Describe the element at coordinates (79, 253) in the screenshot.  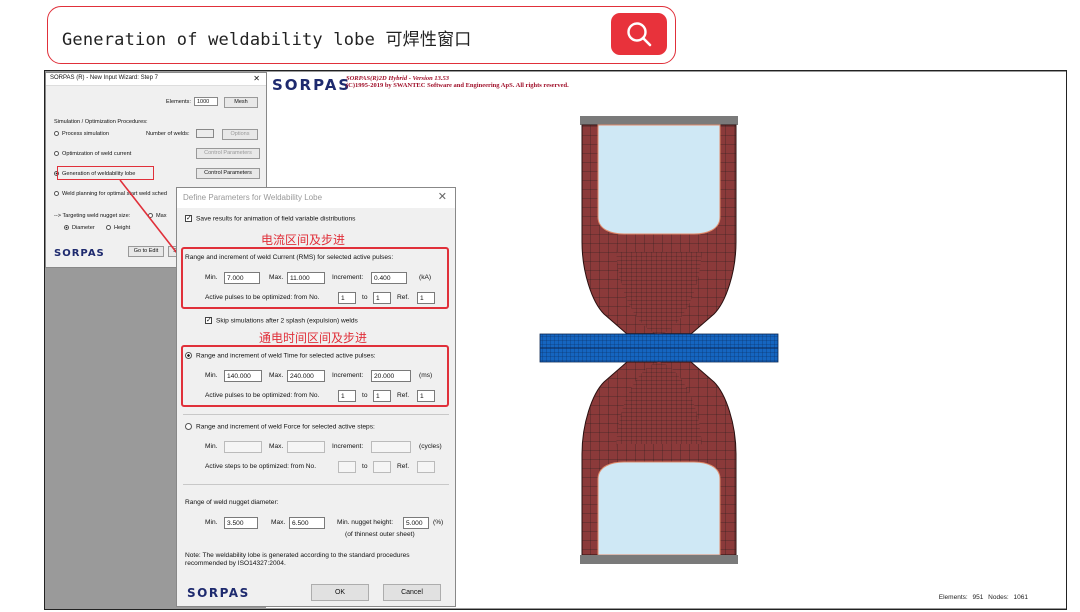
I see `wizard-logo: SORPAS` at that location.